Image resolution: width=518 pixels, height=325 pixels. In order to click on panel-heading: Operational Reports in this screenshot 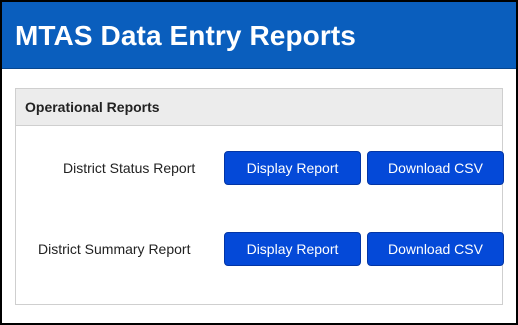, I will do `click(259, 107)`.